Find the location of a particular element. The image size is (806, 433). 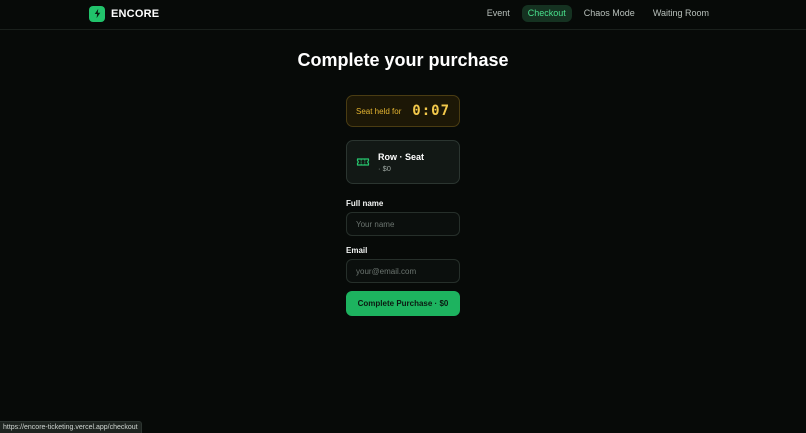

ticket-icon is located at coordinates (363, 162).